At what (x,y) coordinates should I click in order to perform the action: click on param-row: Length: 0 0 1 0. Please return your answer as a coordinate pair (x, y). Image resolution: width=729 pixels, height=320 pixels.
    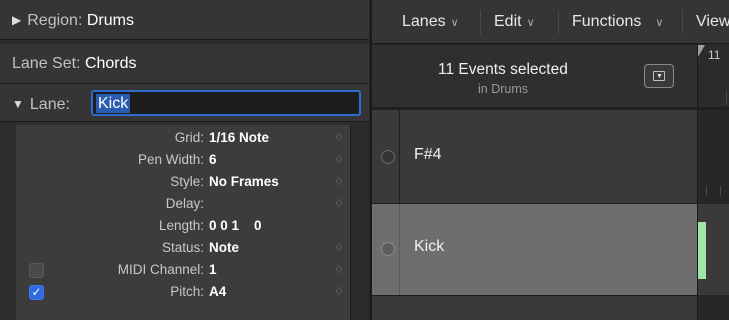
    Looking at the image, I should click on (175, 226).